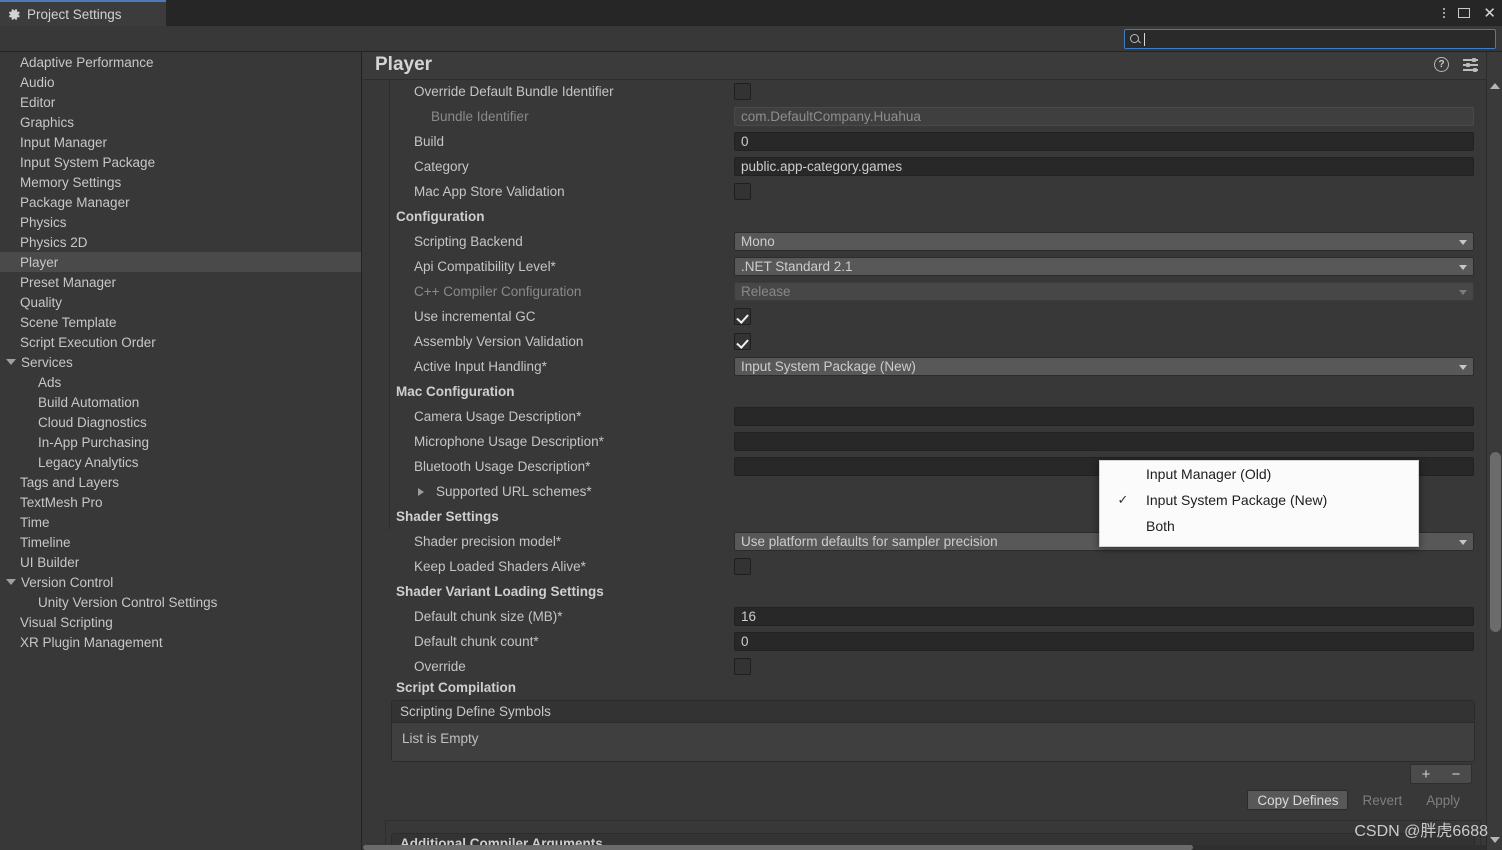 The width and height of the screenshot is (1502, 850). Describe the element at coordinates (1259, 526) in the screenshot. I see `menu-item-both: Both` at that location.